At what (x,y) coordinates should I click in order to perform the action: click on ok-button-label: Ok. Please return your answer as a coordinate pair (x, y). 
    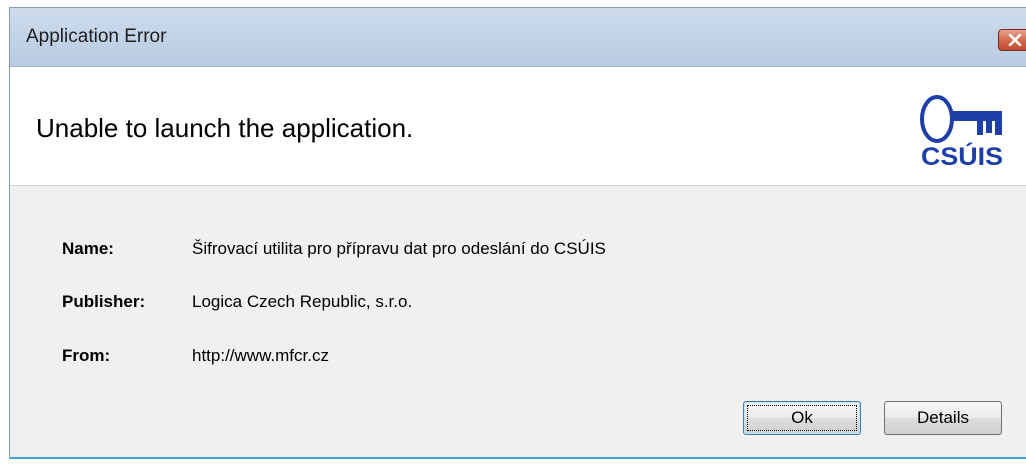
    Looking at the image, I should click on (802, 417).